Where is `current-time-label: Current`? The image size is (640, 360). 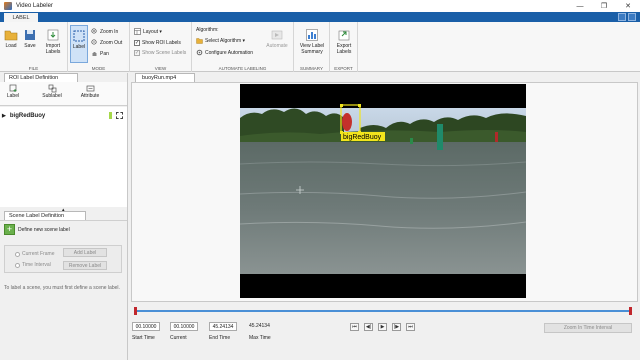
current-time-label: Current is located at coordinates (178, 338).